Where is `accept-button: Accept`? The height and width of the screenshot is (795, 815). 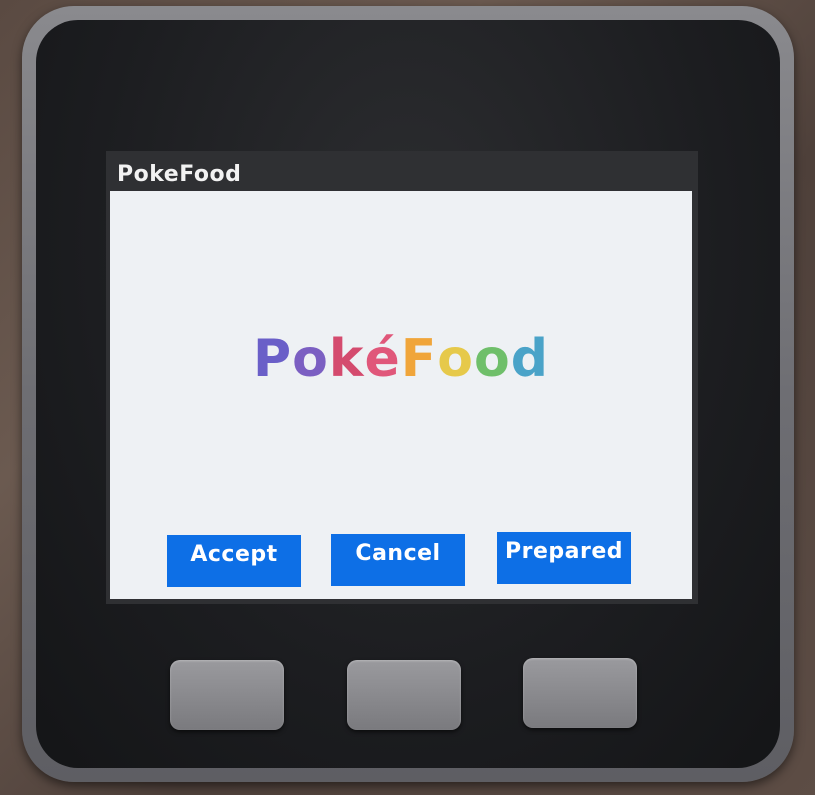 accept-button: Accept is located at coordinates (234, 561).